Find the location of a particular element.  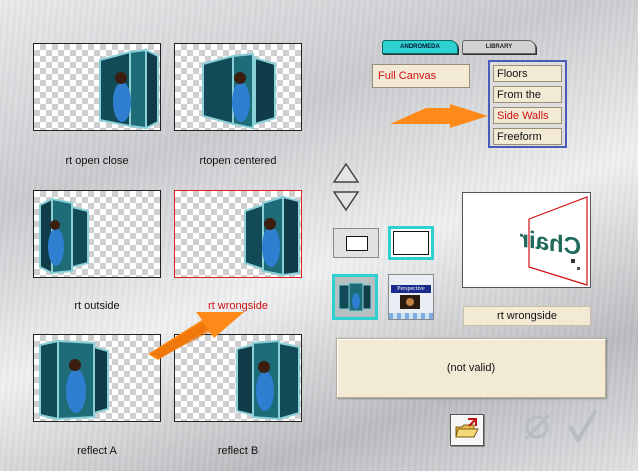

open-folder-icon is located at coordinates (467, 428).